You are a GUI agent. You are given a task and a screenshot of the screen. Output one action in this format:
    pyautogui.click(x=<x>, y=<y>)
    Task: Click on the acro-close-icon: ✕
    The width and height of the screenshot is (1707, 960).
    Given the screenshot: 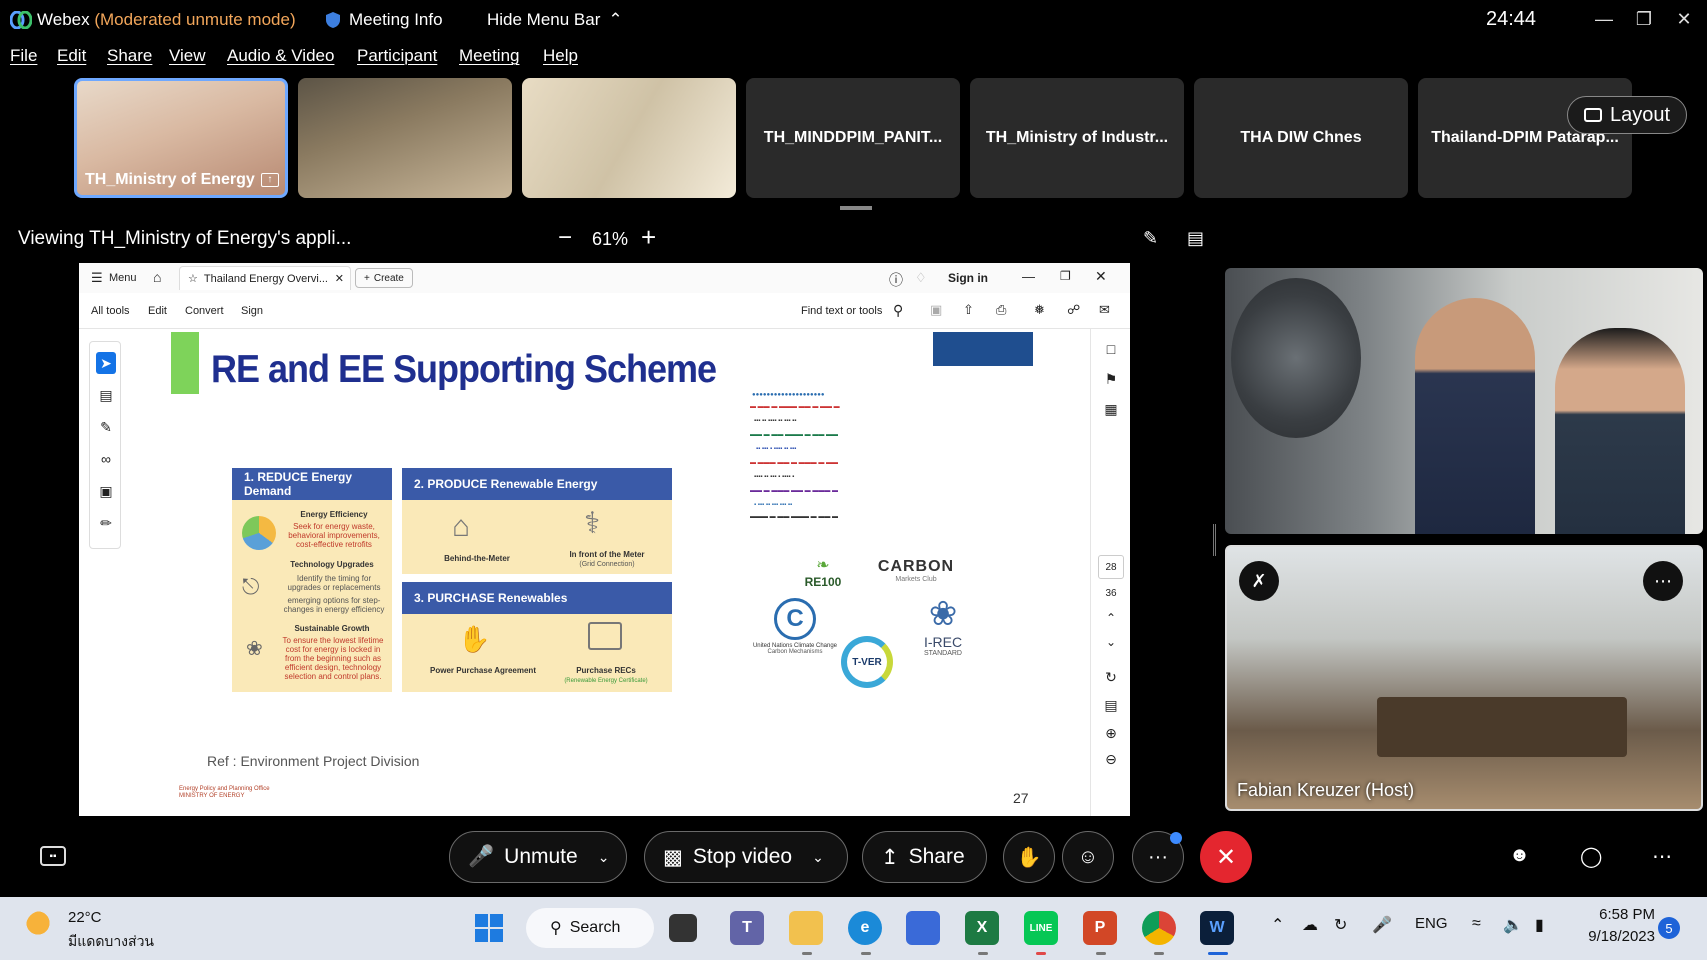 What is the action you would take?
    pyautogui.click(x=1101, y=276)
    